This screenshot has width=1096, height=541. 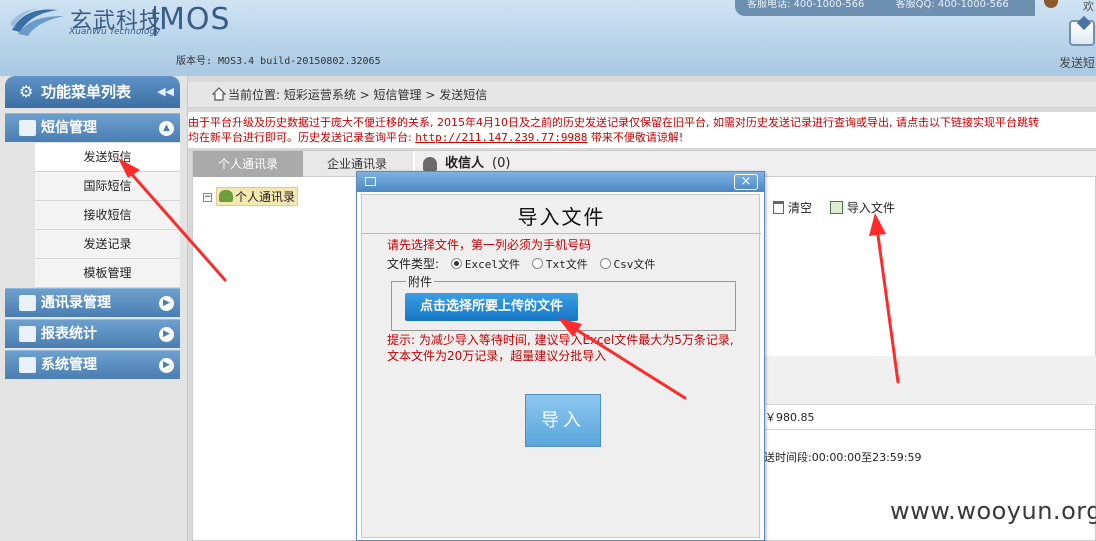 What do you see at coordinates (265, 197) in the screenshot?
I see `tree-node-label: 个人通讯录` at bounding box center [265, 197].